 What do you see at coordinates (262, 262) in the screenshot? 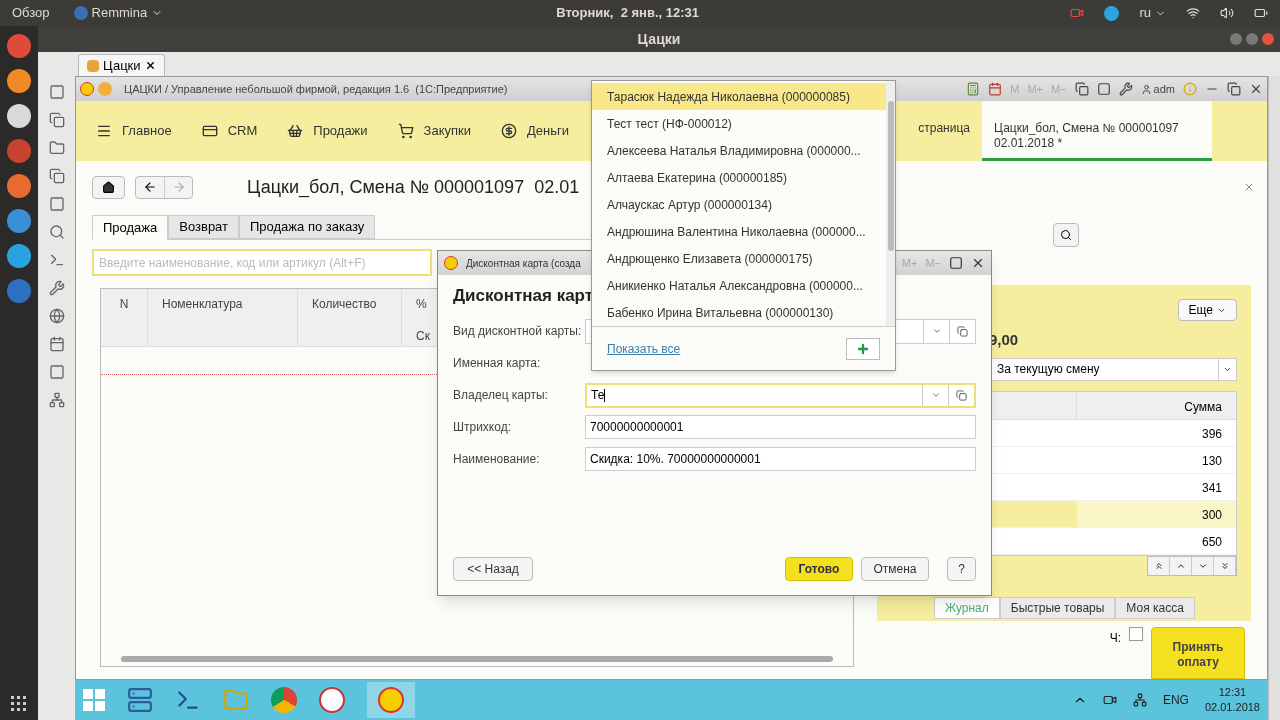
I see `search-field: Введите наименование, код или артикул (Alt+F)` at bounding box center [262, 262].